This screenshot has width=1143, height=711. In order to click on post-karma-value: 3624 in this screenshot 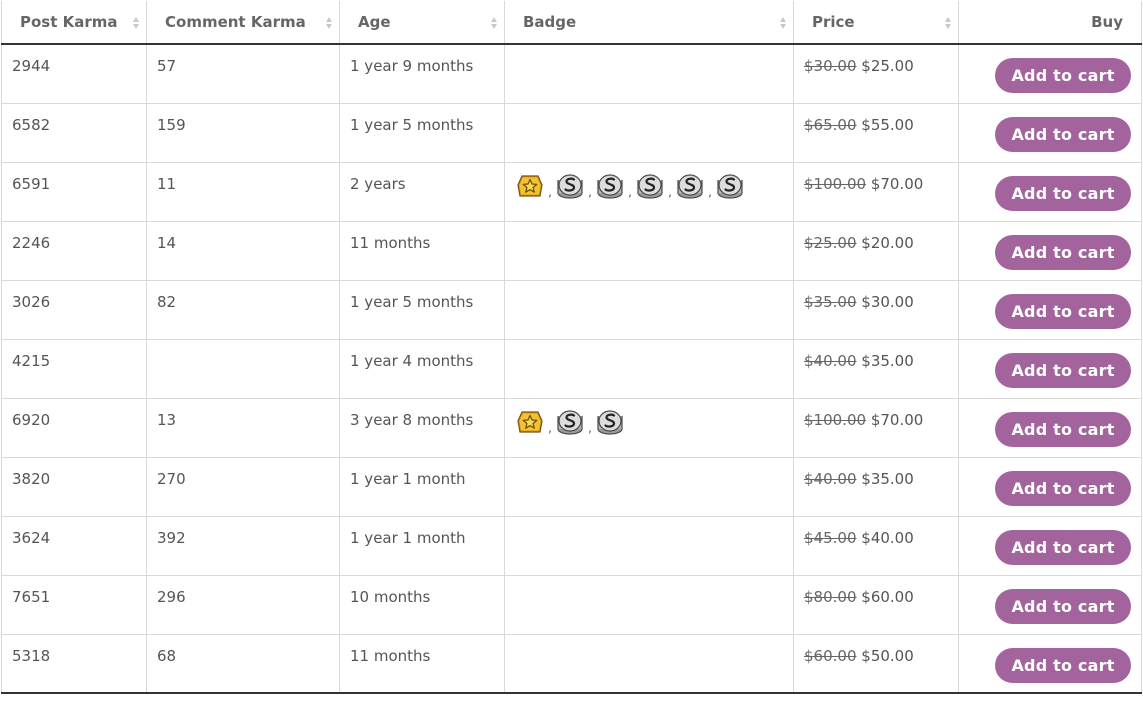, I will do `click(31, 537)`.